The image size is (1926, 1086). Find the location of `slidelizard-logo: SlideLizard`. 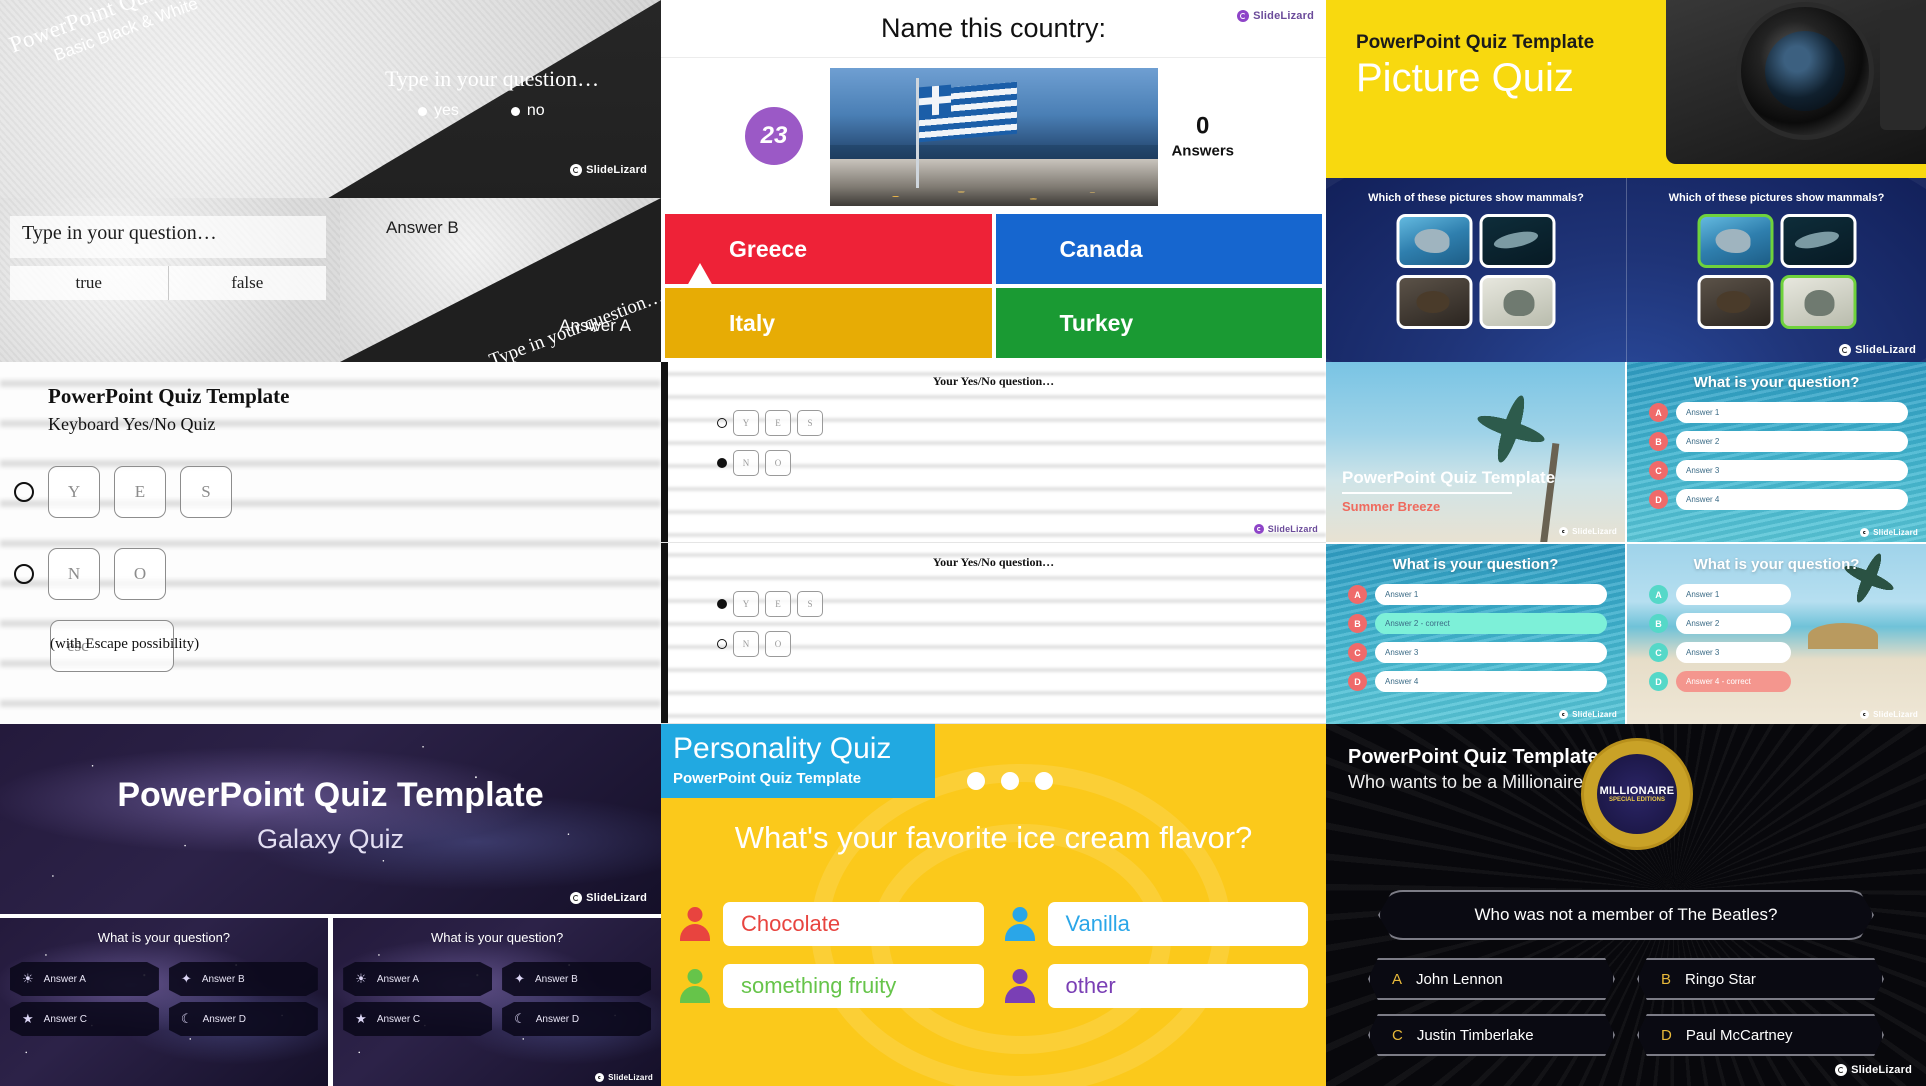

slidelizard-logo: SlideLizard is located at coordinates (1873, 1070).